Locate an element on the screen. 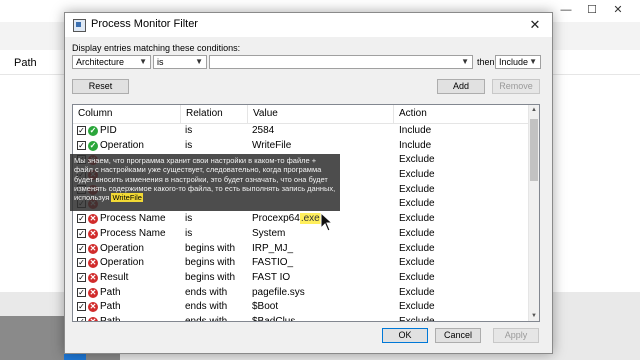  ok-button: OK is located at coordinates (405, 335).